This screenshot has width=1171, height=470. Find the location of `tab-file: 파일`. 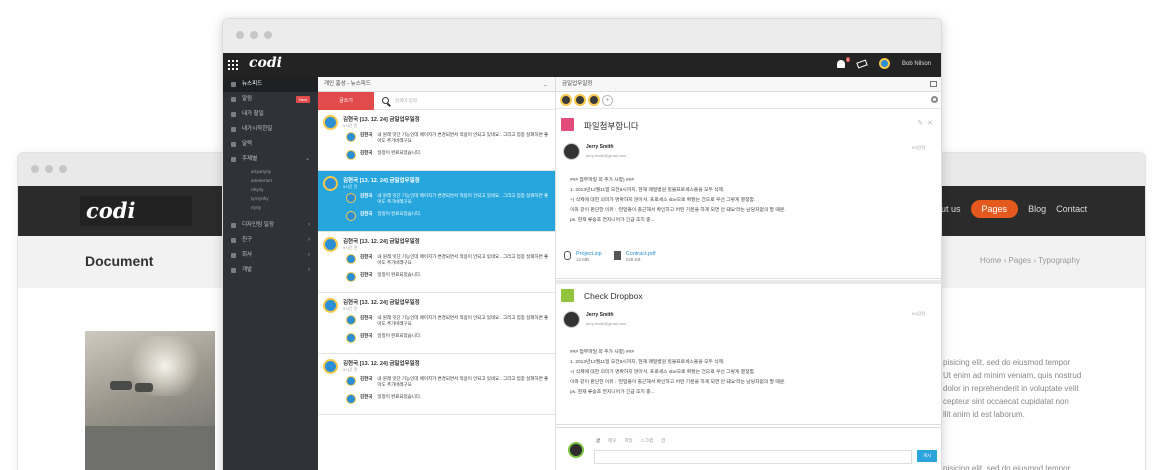

tab-file: 파일 is located at coordinates (628, 441).